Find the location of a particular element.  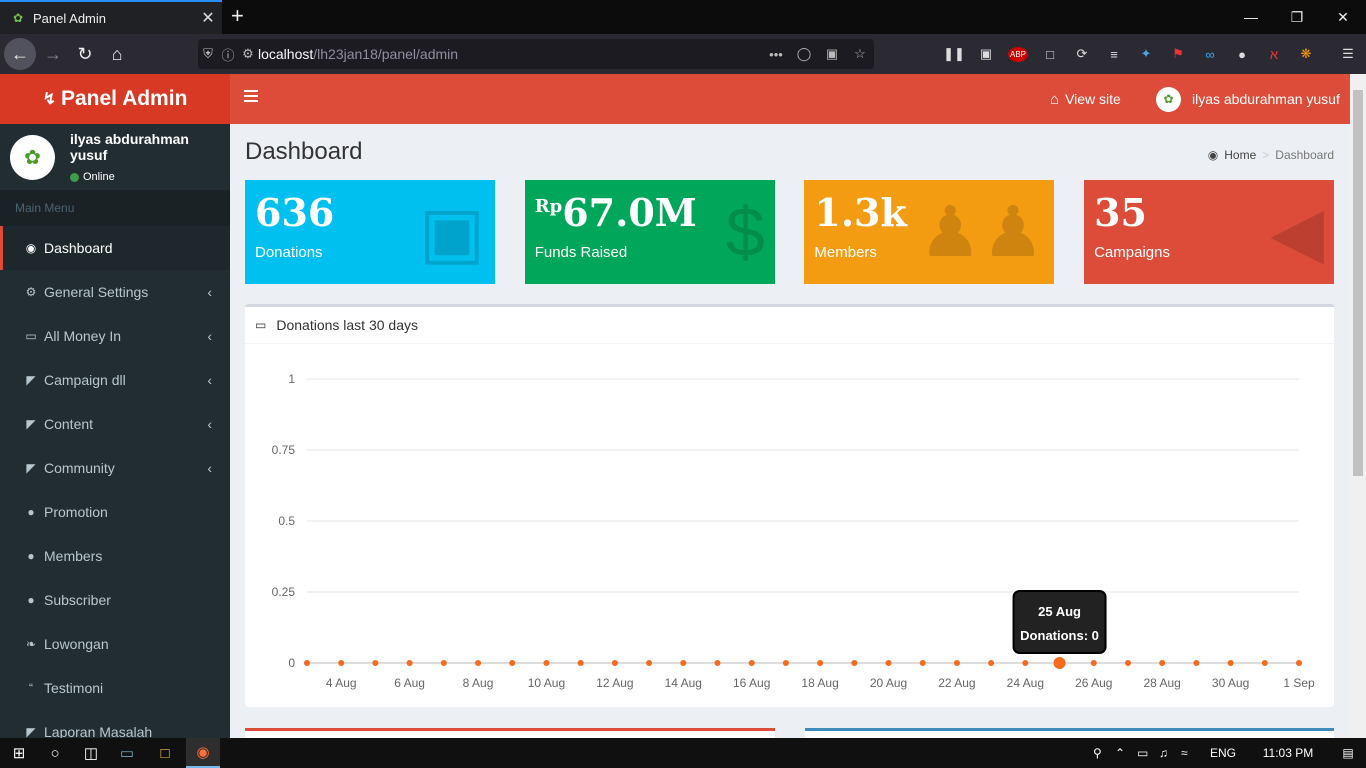

color-wheel-icon: ❋ is located at coordinates (1306, 54).